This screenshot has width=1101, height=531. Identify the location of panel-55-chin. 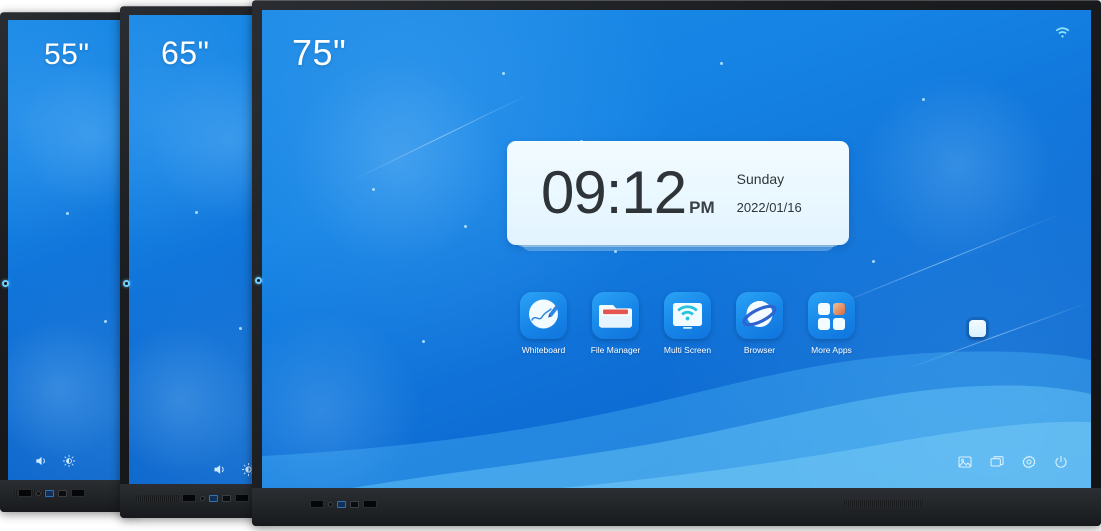
(70, 496).